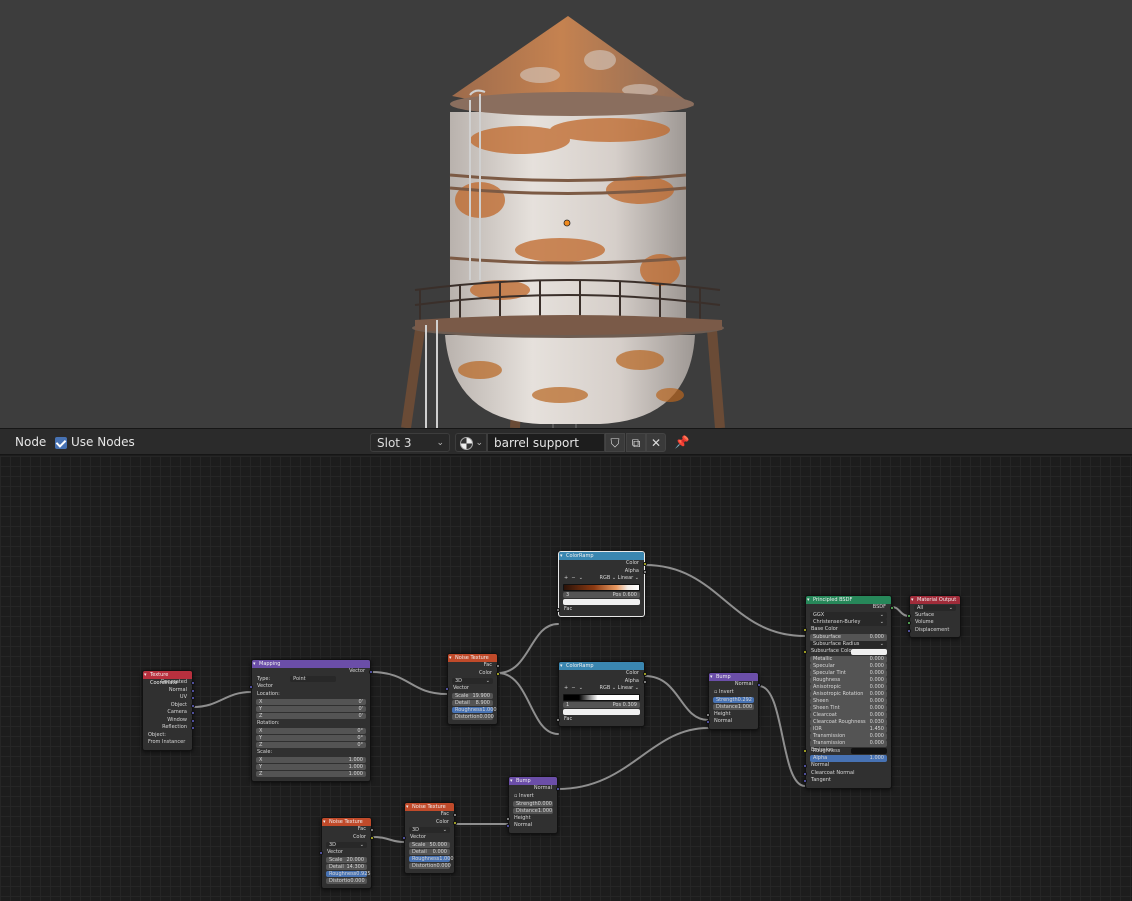  I want to click on ramp-stop-position: 3 Pos 0.600, so click(601, 594).